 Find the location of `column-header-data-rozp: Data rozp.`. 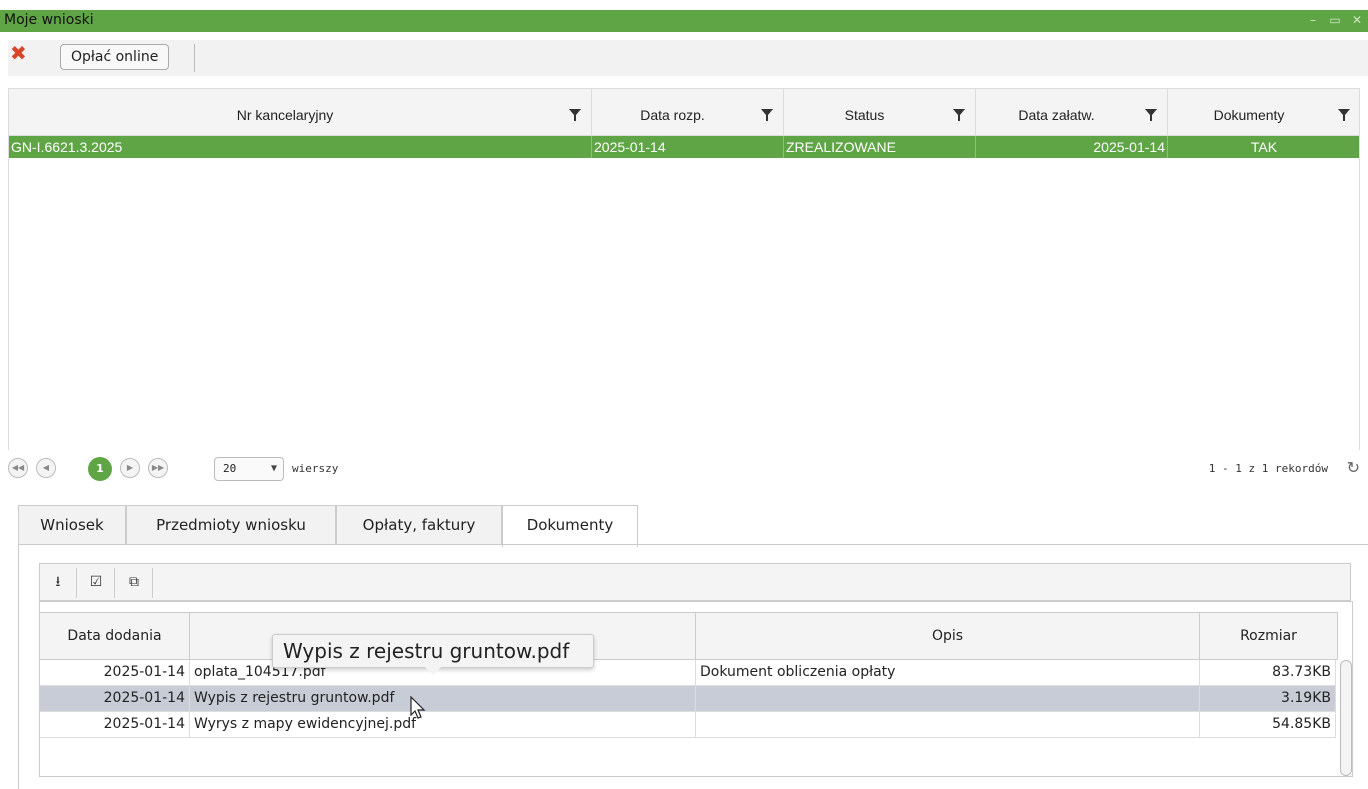

column-header-data-rozp: Data rozp. is located at coordinates (688, 113).